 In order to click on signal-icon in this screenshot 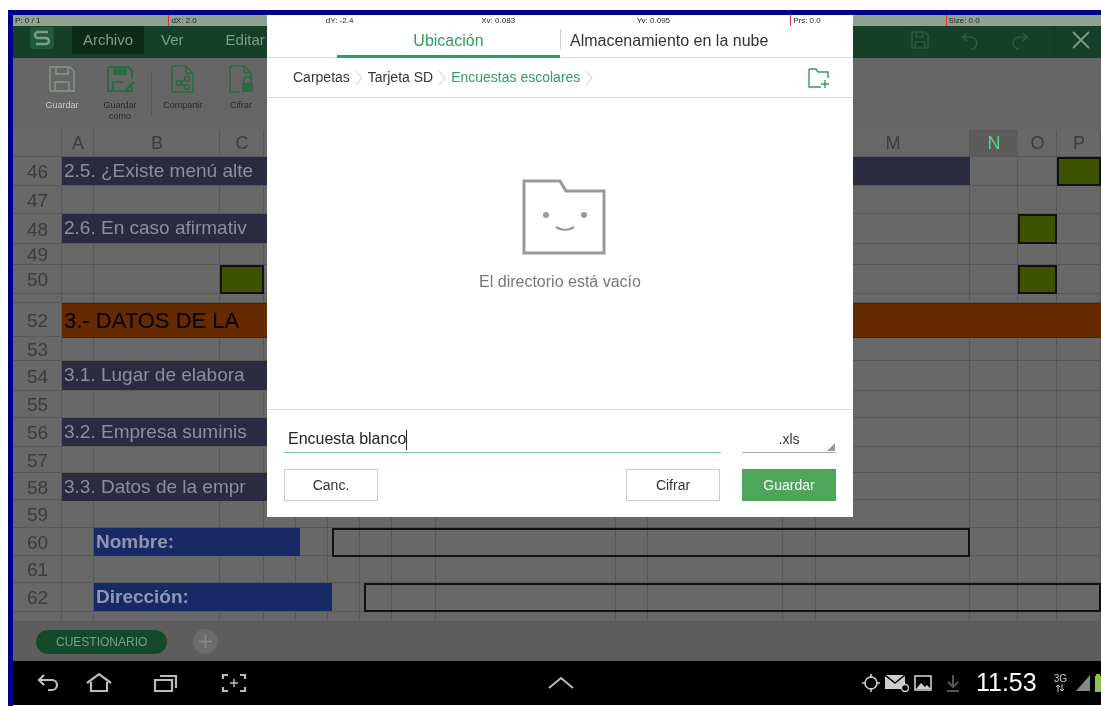, I will do `click(1083, 683)`.